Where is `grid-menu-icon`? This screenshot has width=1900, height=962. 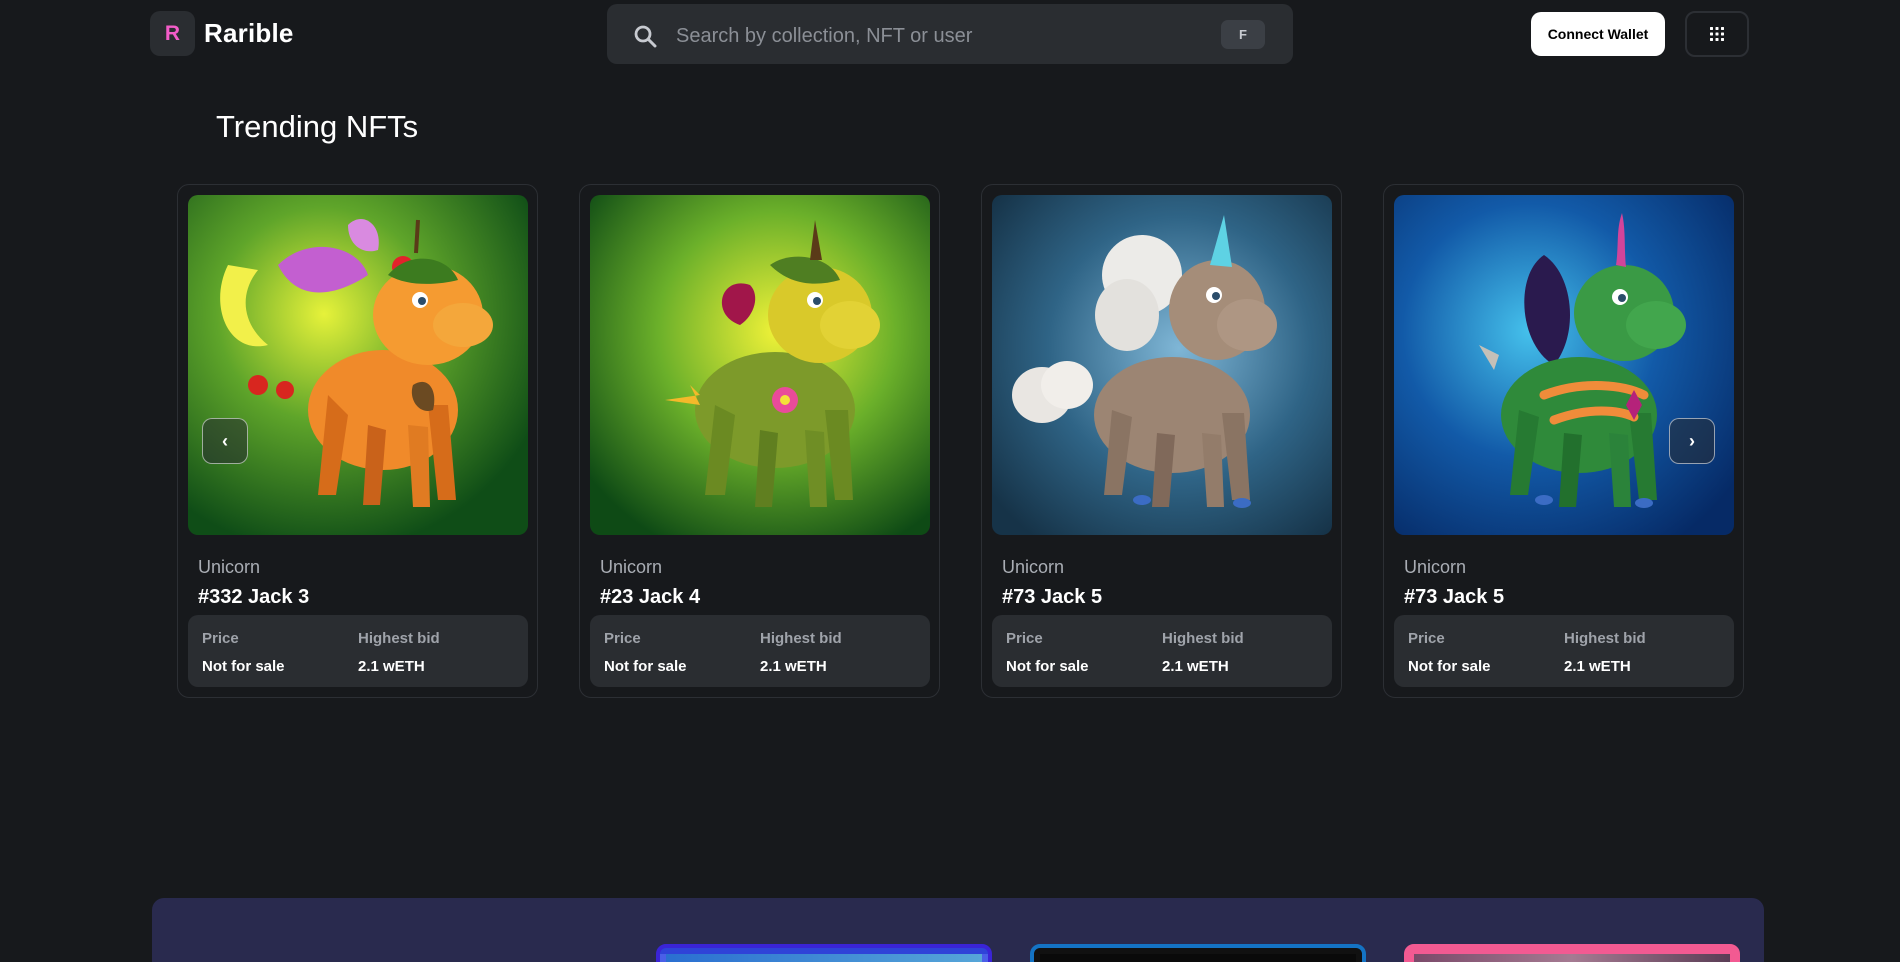 grid-menu-icon is located at coordinates (1717, 34).